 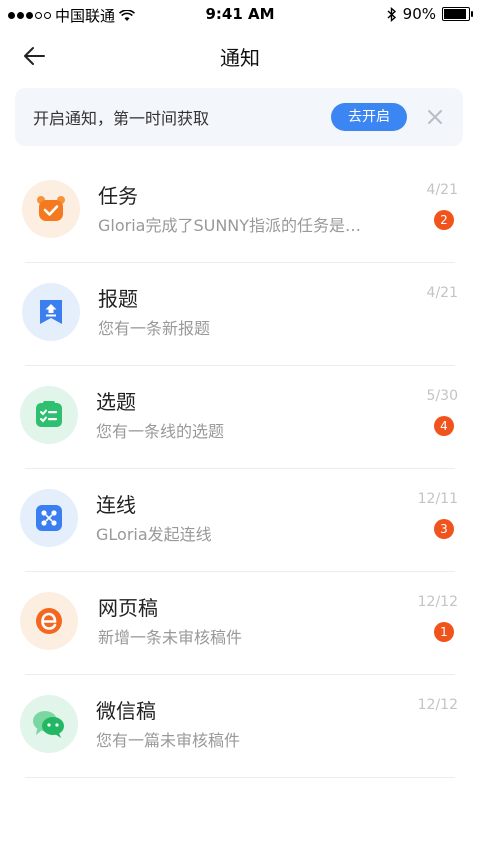 What do you see at coordinates (369, 117) in the screenshot?
I see `enable-notifications-button: 去开启` at bounding box center [369, 117].